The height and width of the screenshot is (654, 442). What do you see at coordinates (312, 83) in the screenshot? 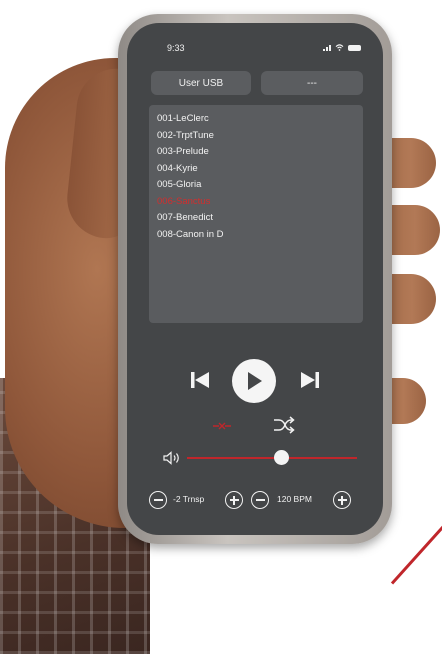
I see `source-secondary-button: ---` at bounding box center [312, 83].